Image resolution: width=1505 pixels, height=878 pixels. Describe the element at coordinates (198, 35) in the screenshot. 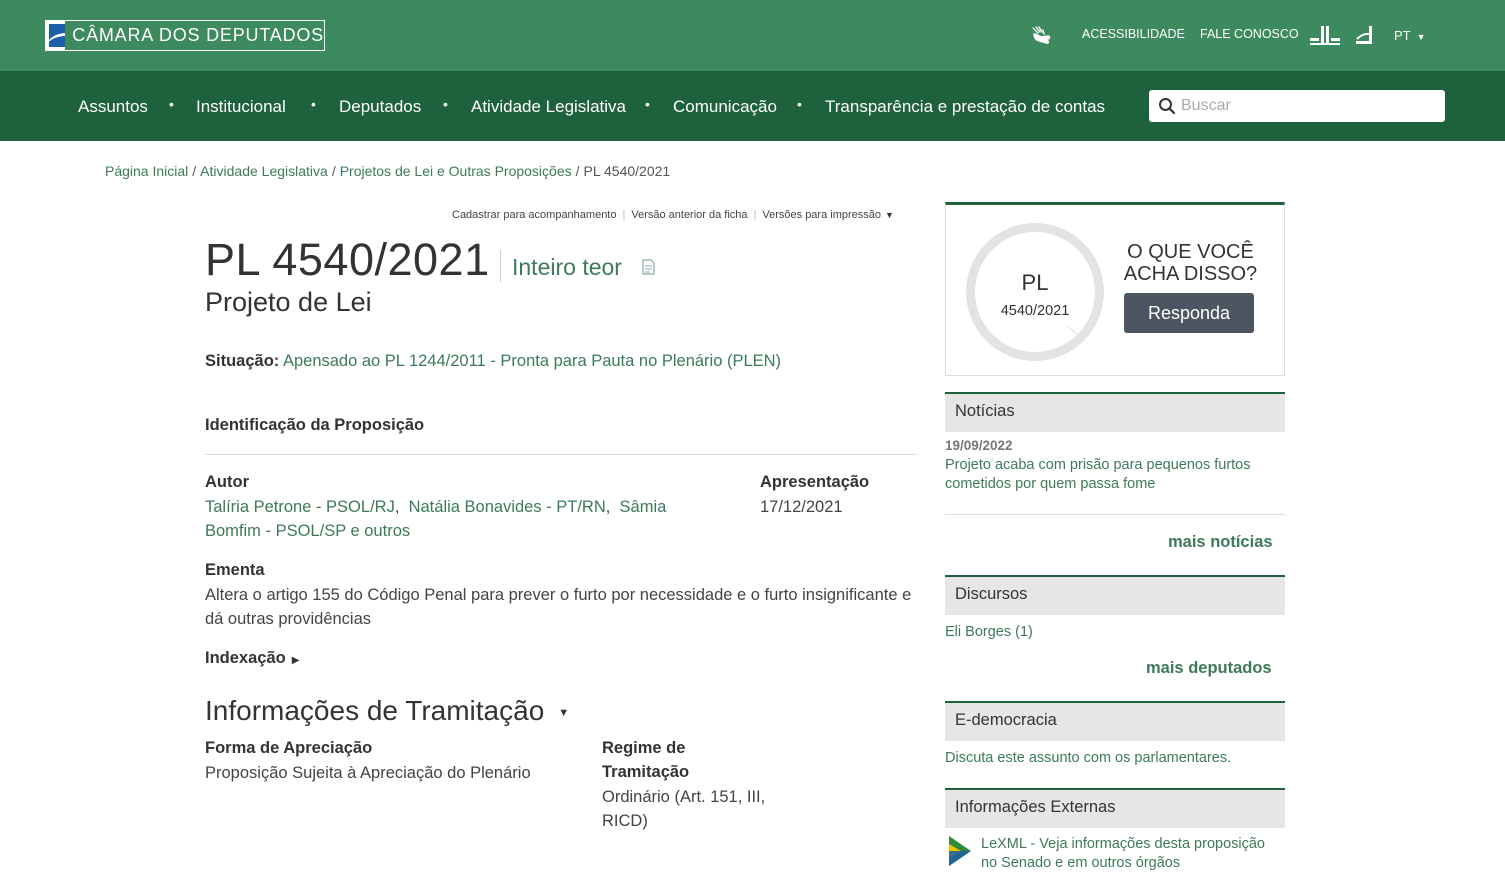

I see `logo-text: CÂMARA DOS DEPUTADOS` at that location.